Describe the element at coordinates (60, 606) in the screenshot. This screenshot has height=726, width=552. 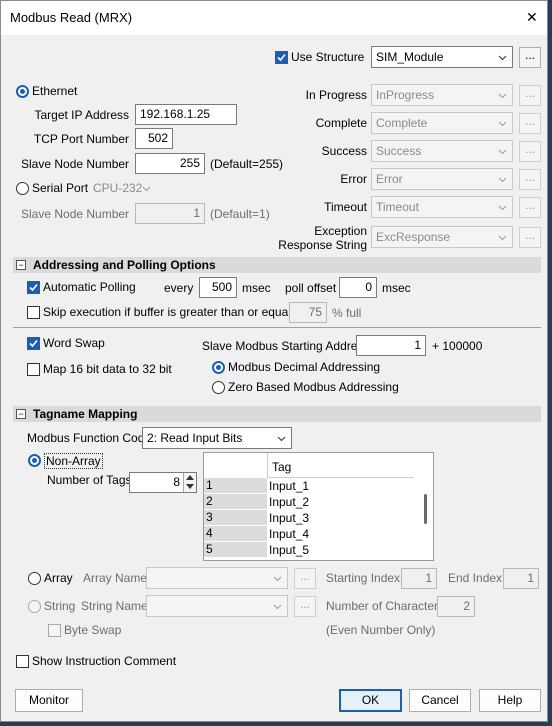
I see `string-label: String` at that location.